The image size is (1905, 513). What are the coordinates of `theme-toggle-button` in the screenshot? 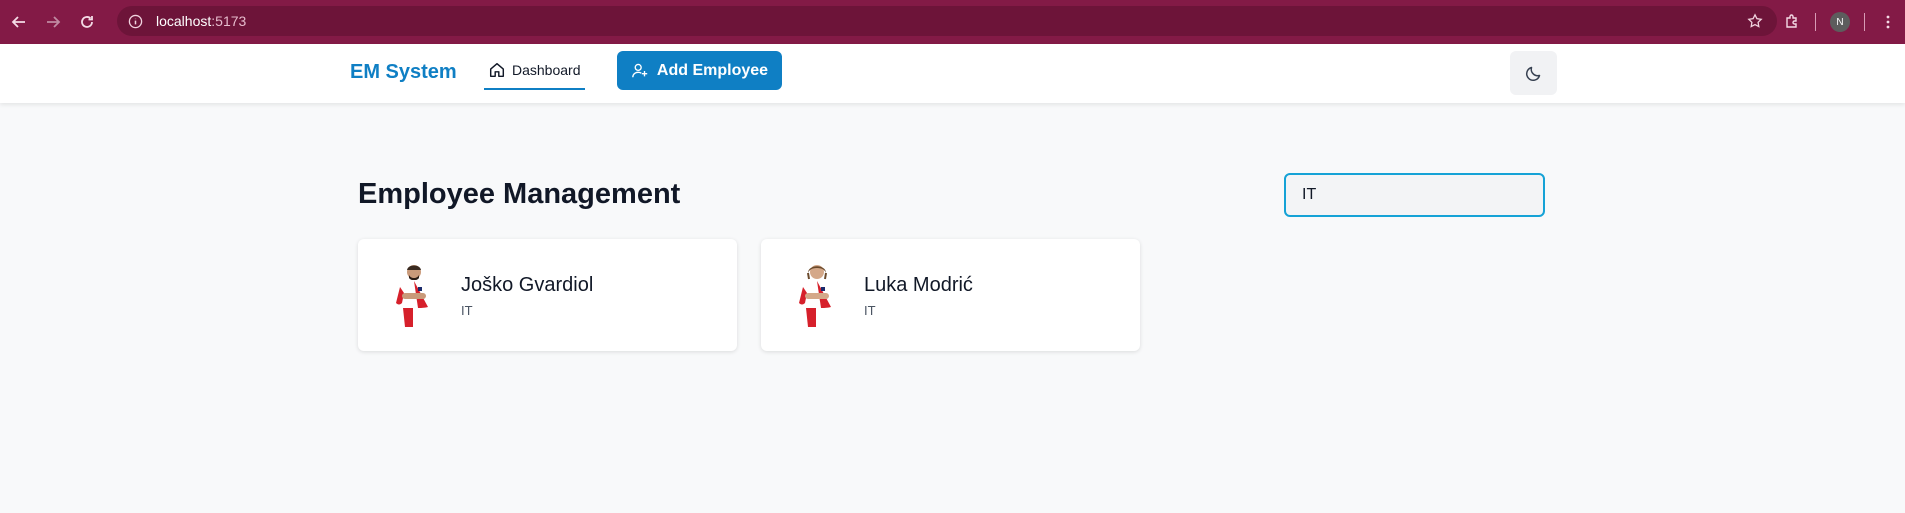 It's located at (1533, 73).